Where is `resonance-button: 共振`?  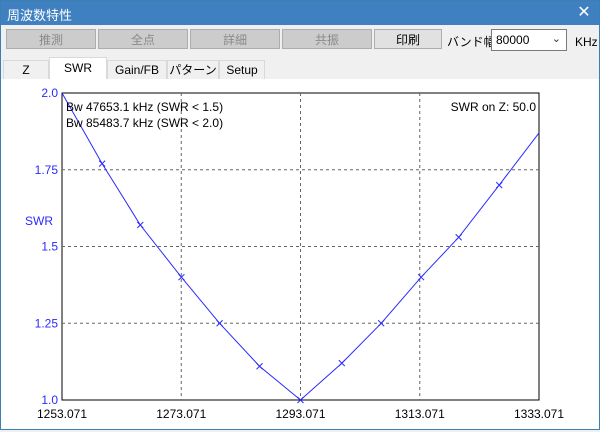
resonance-button: 共振 is located at coordinates (327, 39).